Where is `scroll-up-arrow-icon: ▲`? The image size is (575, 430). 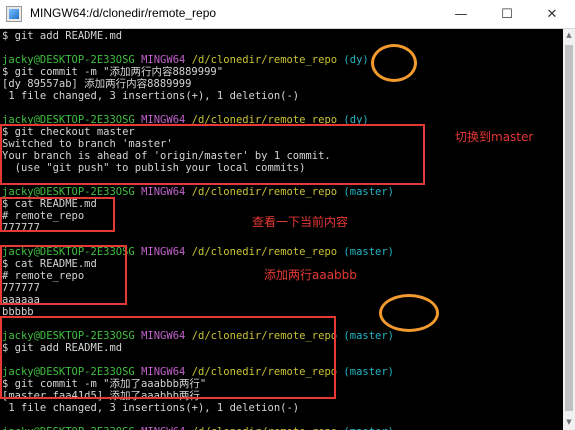 scroll-up-arrow-icon: ▲ is located at coordinates (569, 36).